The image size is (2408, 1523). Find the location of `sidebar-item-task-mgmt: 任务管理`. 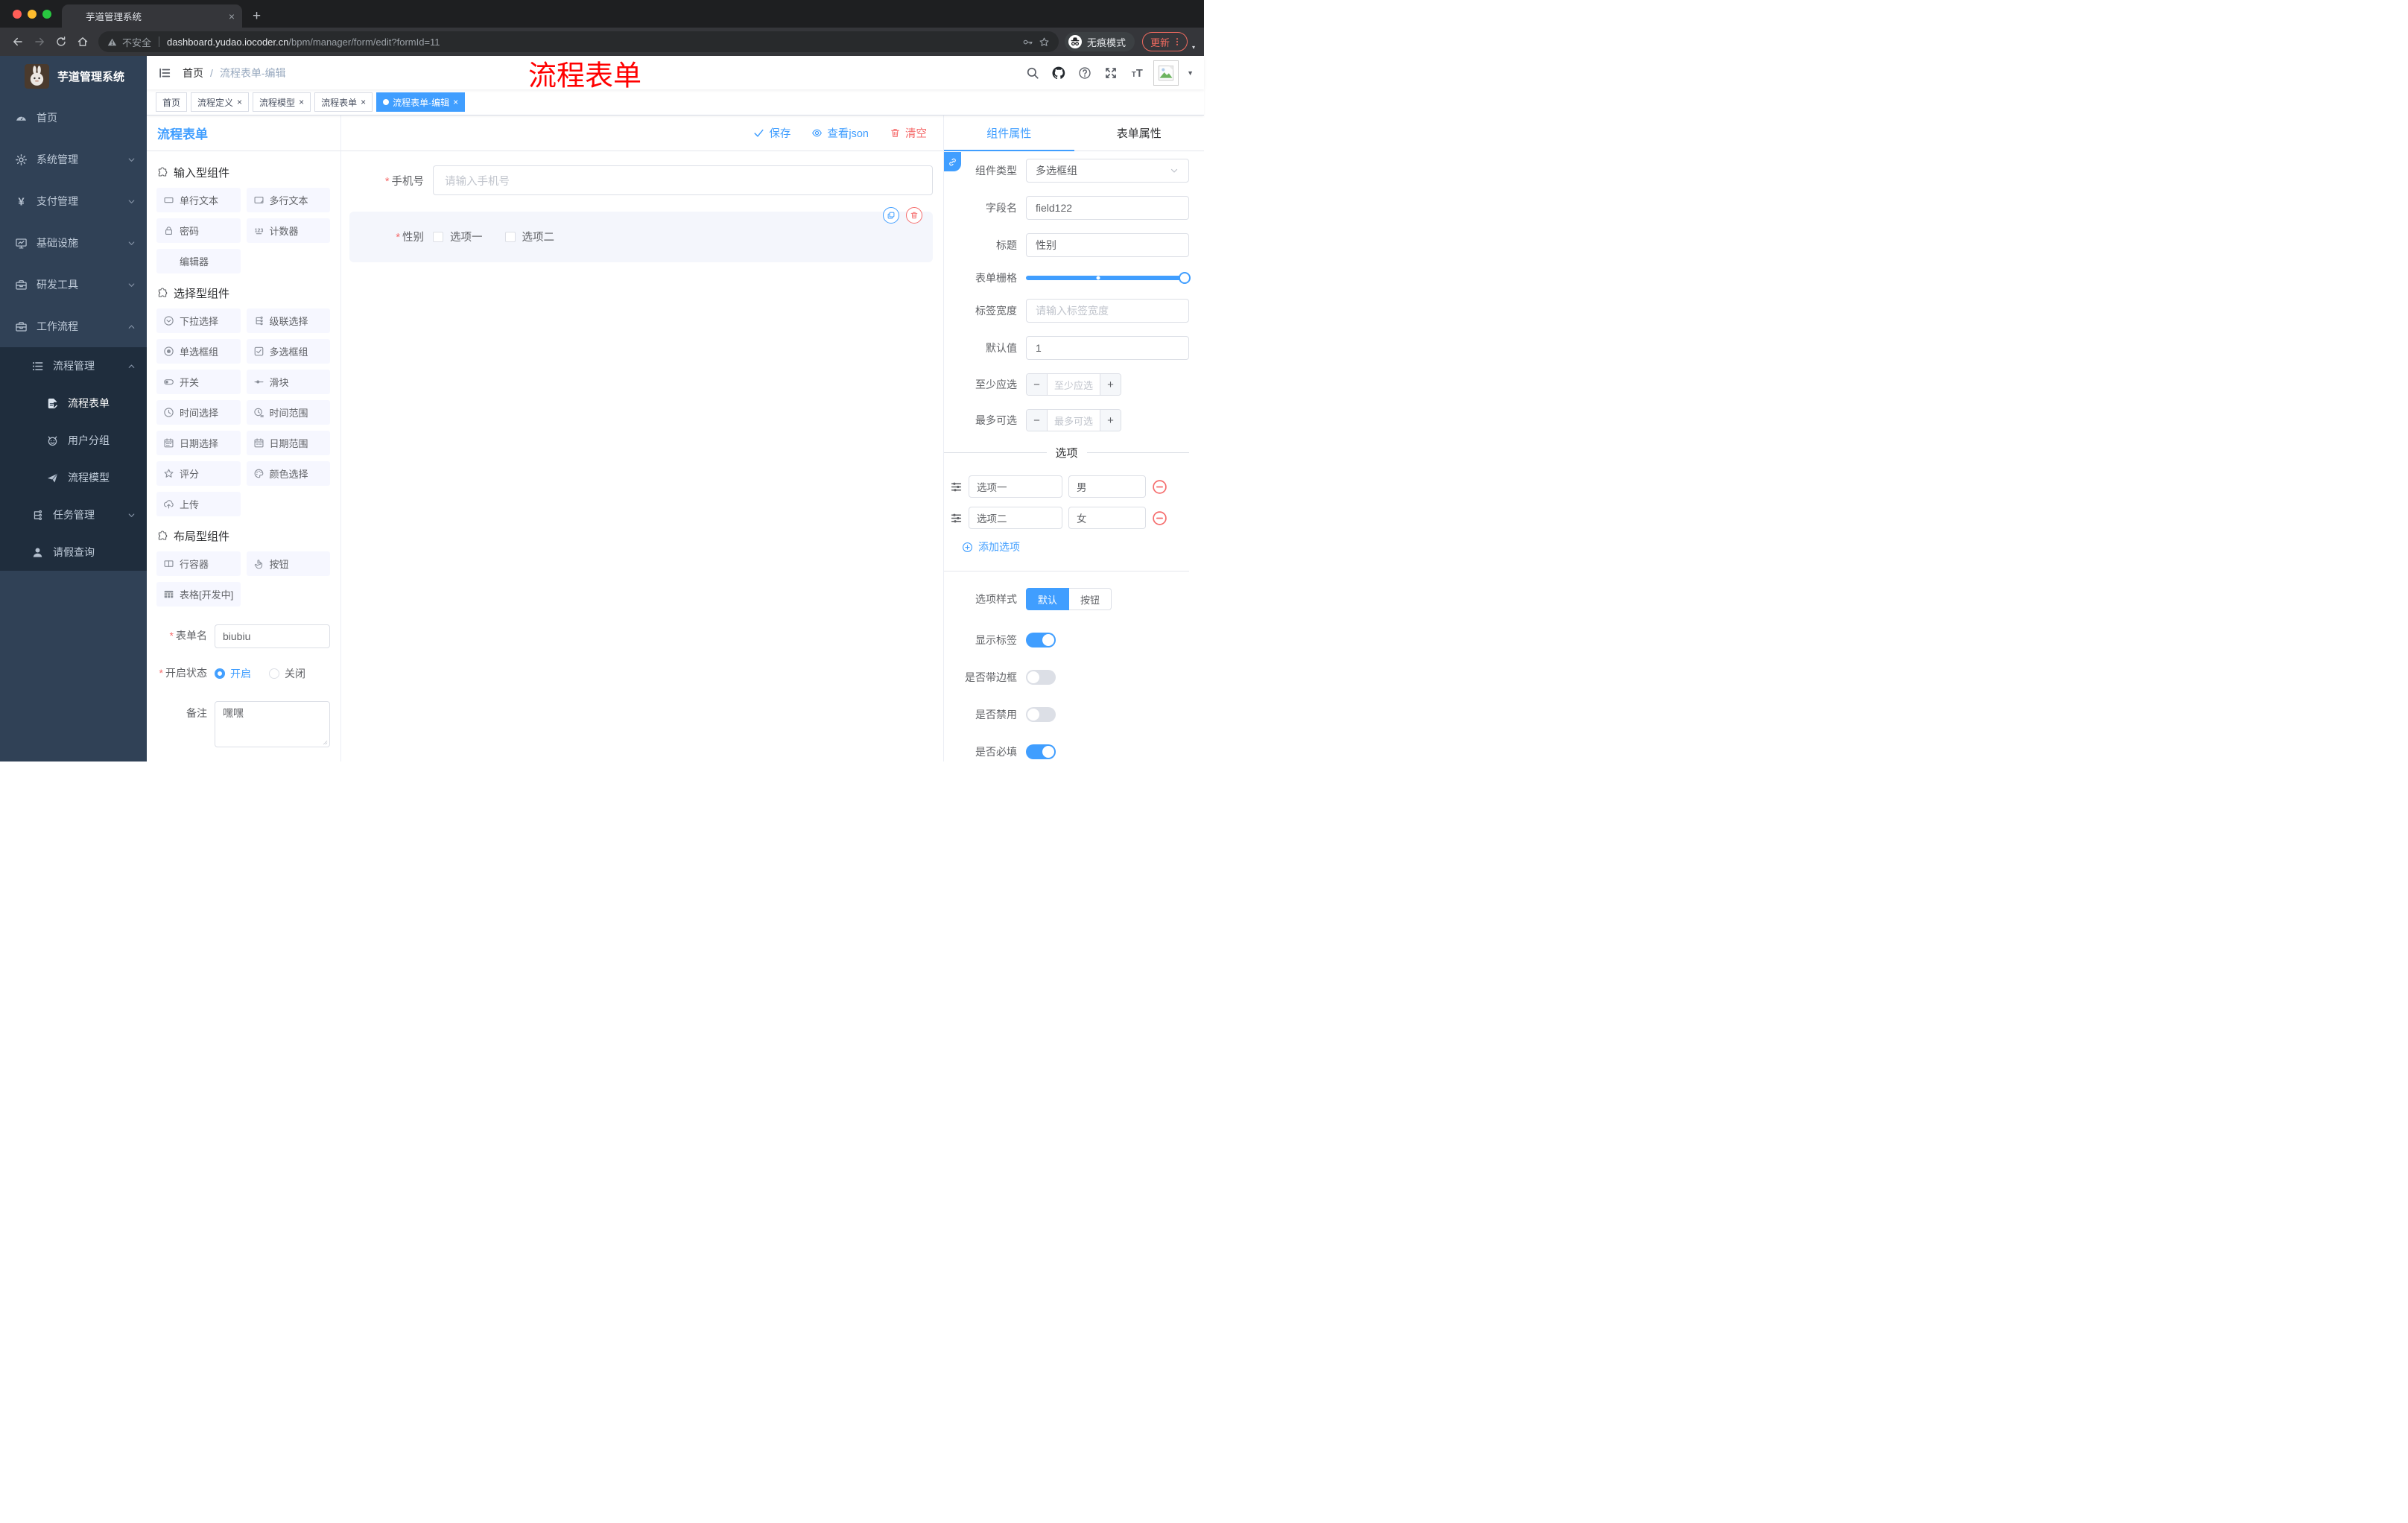

sidebar-item-task-mgmt: 任务管理 is located at coordinates (73, 514).